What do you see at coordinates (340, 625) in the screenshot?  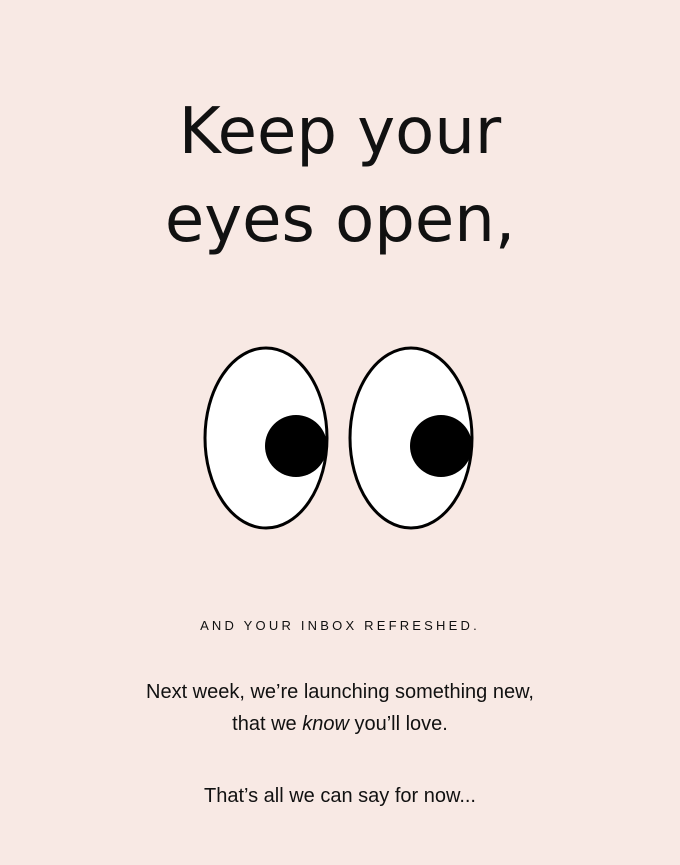 I see `tagline: AND YOUR INBOX REFRESHED.` at bounding box center [340, 625].